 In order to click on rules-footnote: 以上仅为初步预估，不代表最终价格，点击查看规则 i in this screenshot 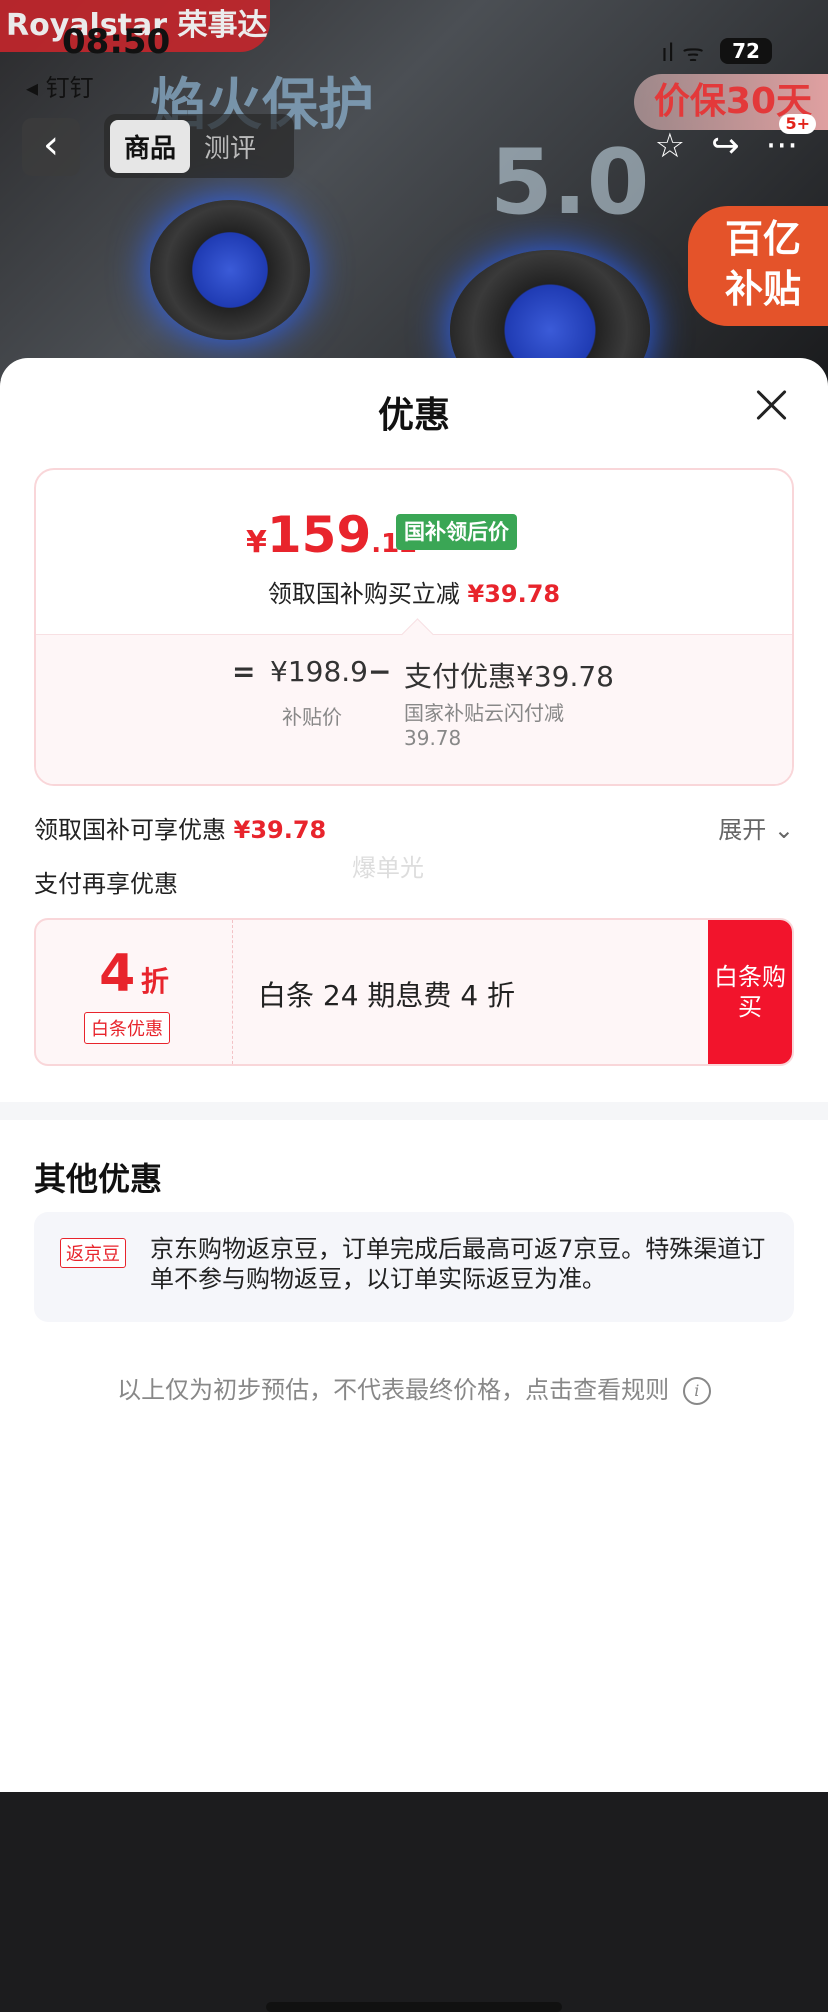, I will do `click(414, 1387)`.